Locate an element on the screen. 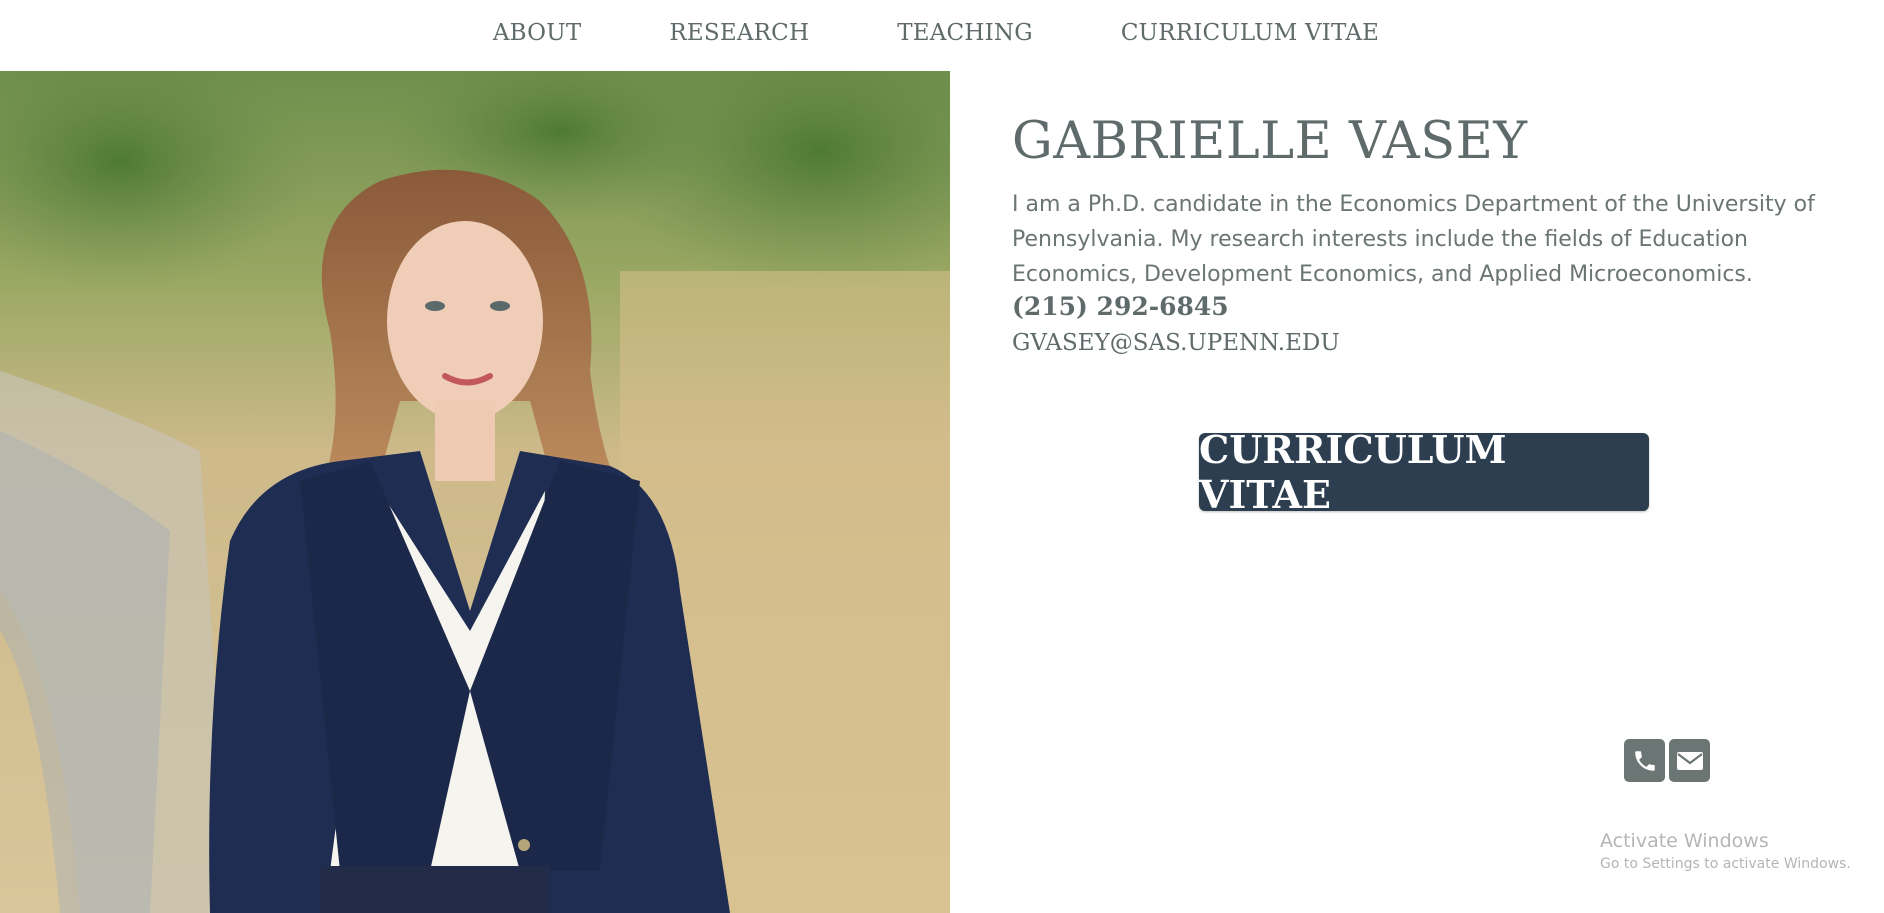 This screenshot has width=1884, height=913. watermark-subtitle: Go to Settings to activate Windows. is located at coordinates (1725, 864).